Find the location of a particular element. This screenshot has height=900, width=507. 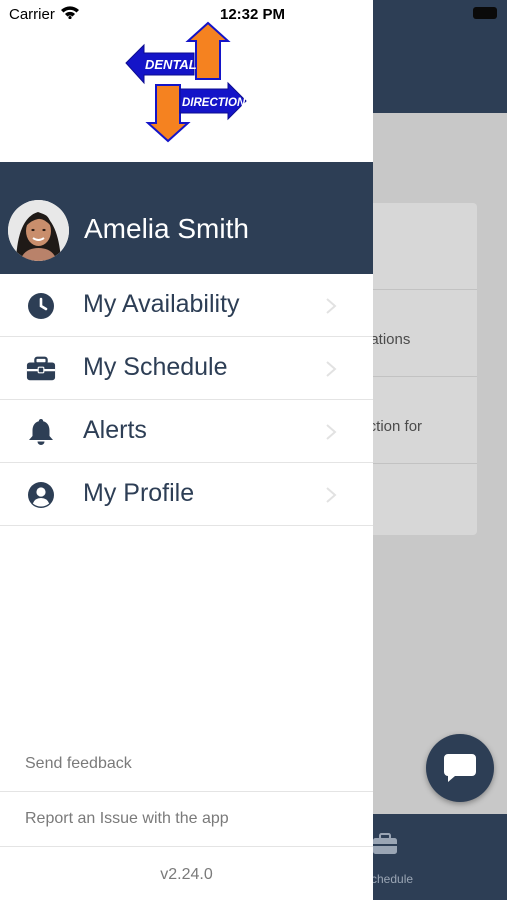

logo-text-top: DENTAL is located at coordinates (171, 64).